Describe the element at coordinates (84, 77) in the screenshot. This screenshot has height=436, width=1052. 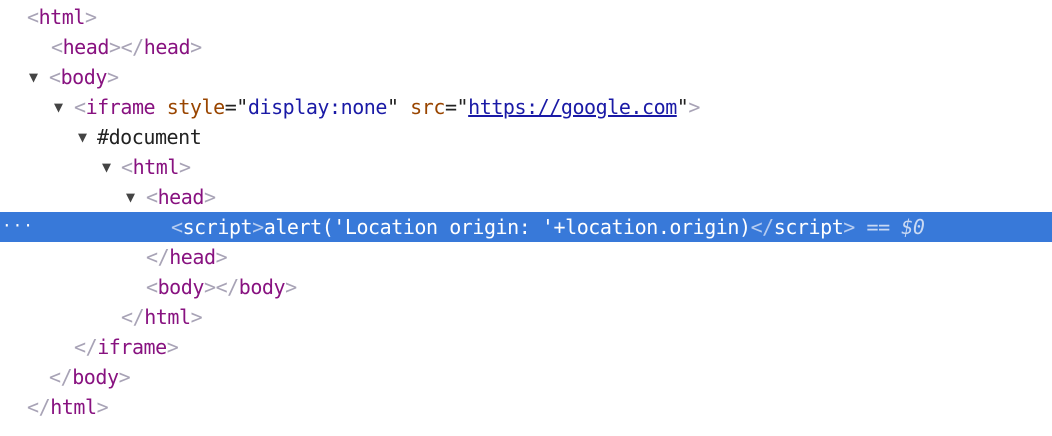
I see `node-label: <body>` at that location.